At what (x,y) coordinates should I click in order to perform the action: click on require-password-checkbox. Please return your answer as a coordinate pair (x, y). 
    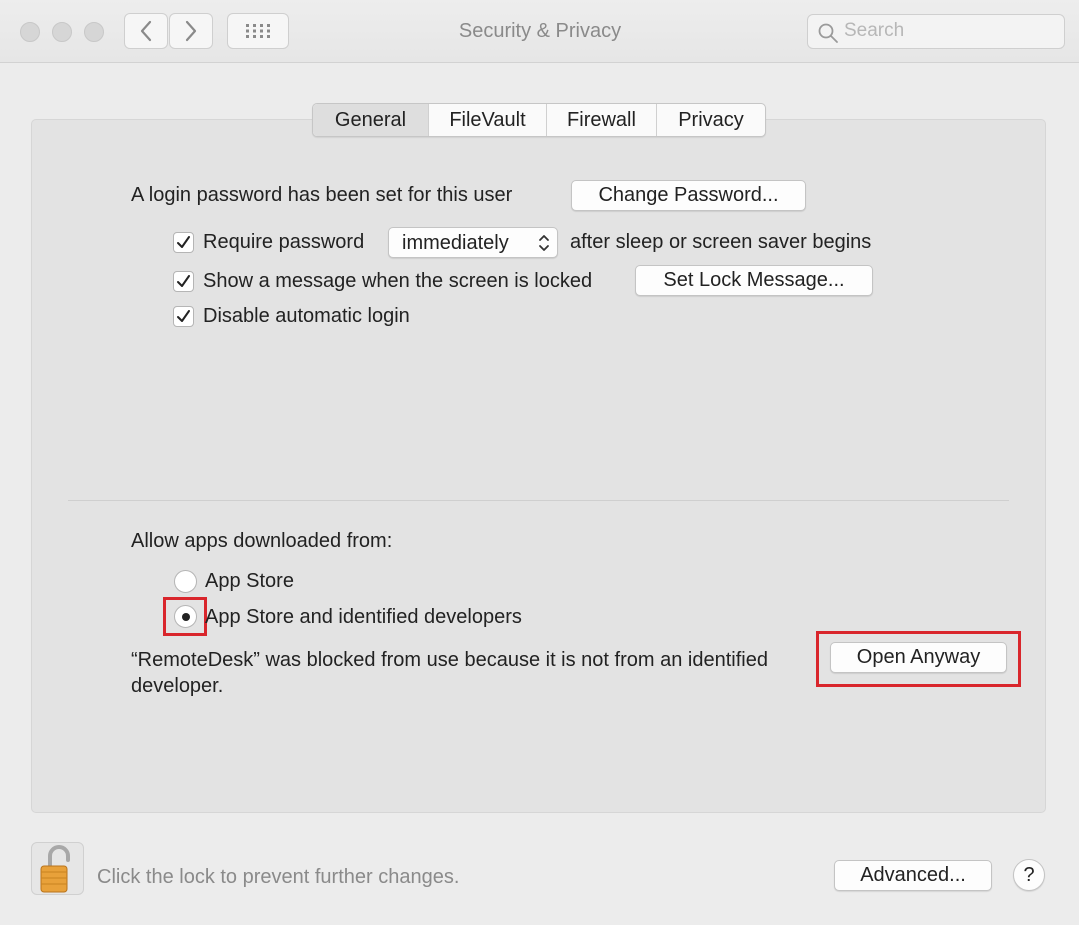
    Looking at the image, I should click on (183, 242).